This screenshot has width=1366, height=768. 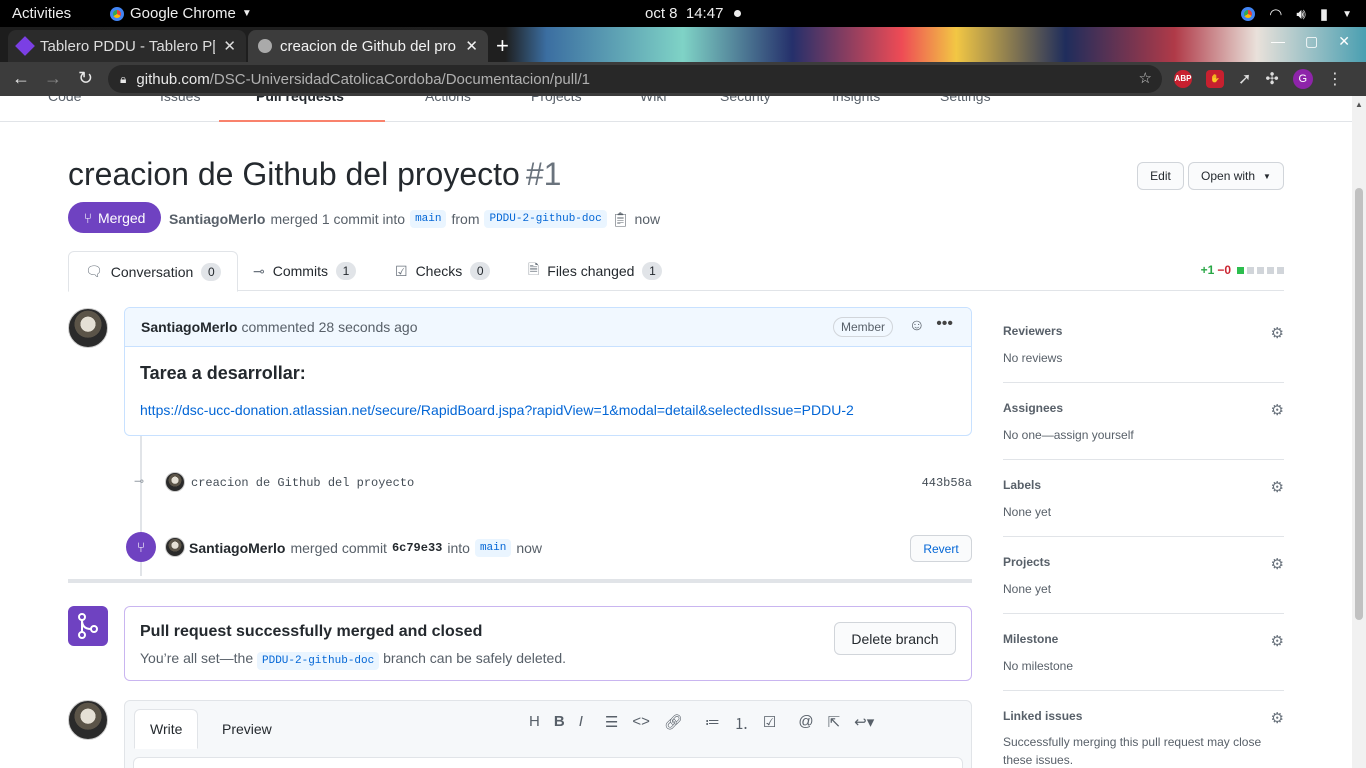 I want to click on reply-icon: ↩▾, so click(x=864, y=723).